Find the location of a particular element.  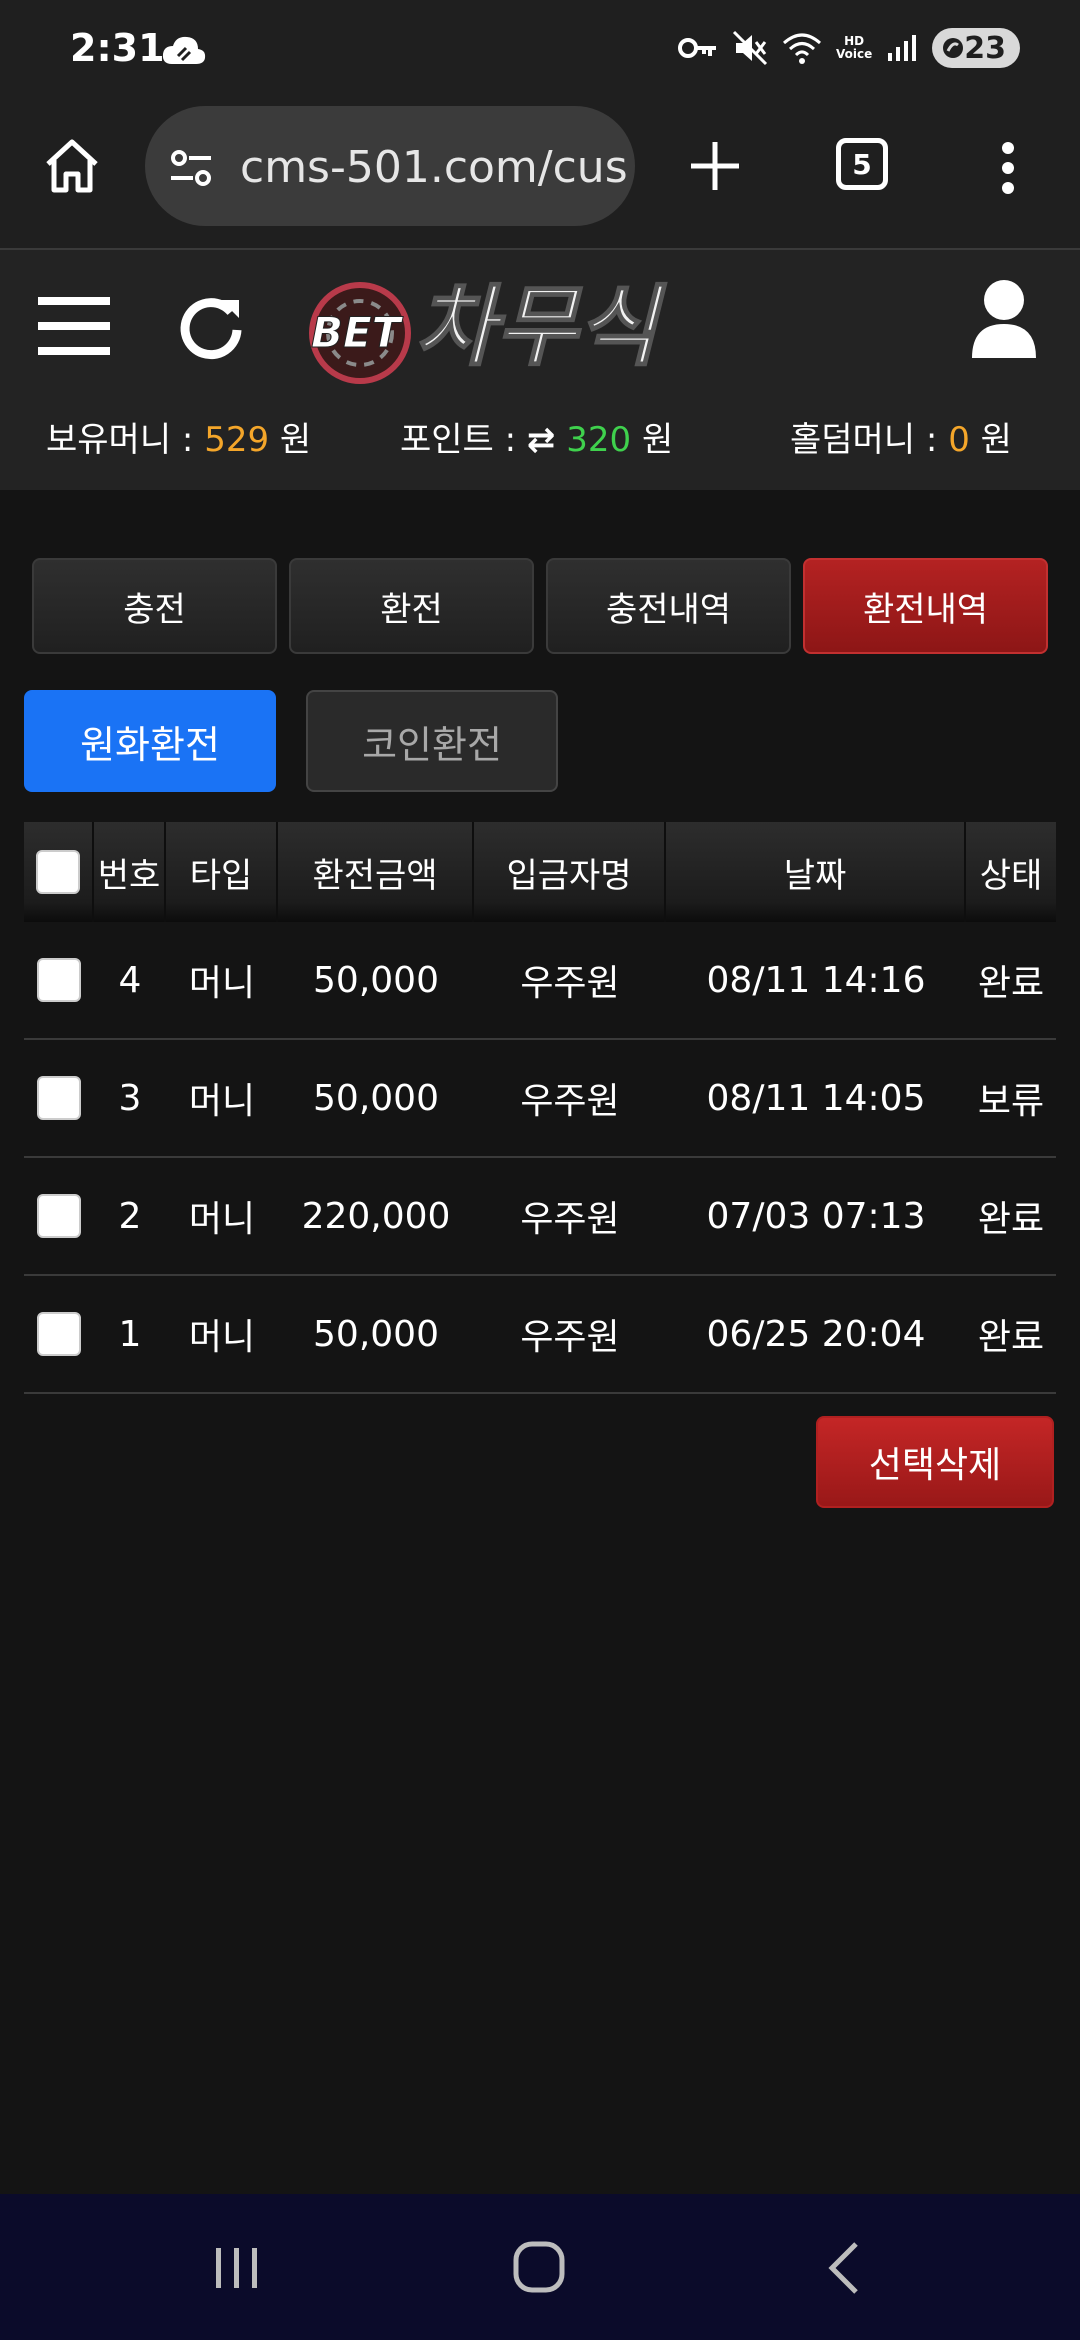

hd-voice-icon: HD Voice is located at coordinates (854, 48).